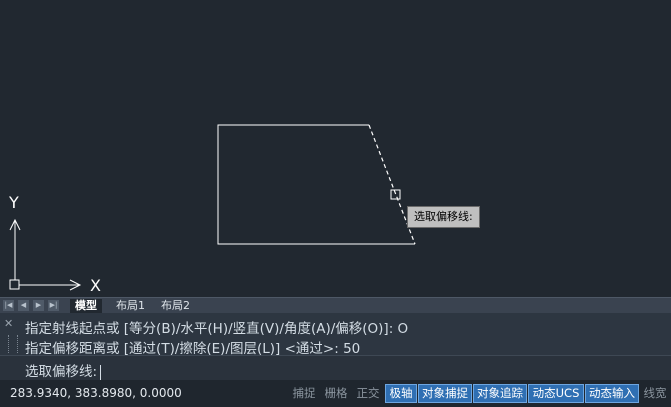 Image resolution: width=671 pixels, height=407 pixels. I want to click on toggle-lineweight: 线宽, so click(655, 393).